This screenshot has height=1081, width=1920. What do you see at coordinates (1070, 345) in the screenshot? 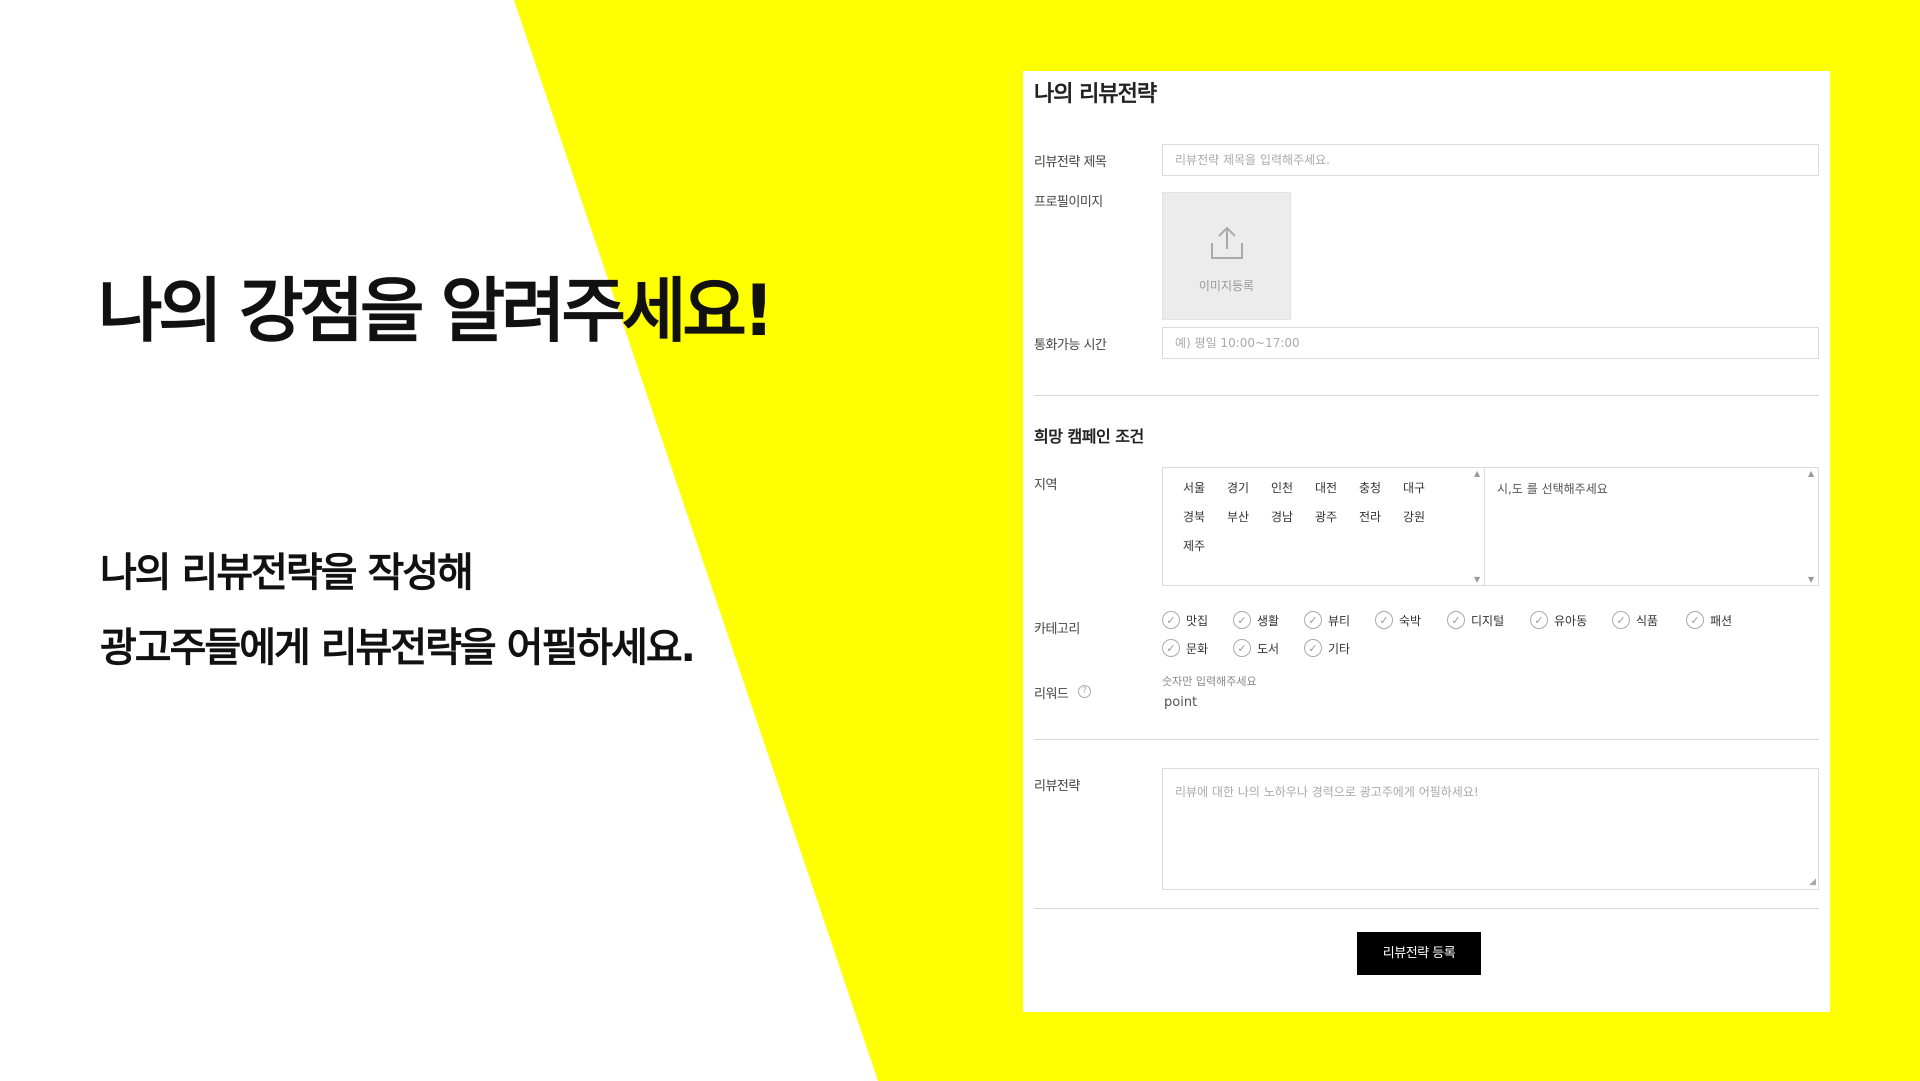
I see `call-time-label: 통화가능 시간` at bounding box center [1070, 345].